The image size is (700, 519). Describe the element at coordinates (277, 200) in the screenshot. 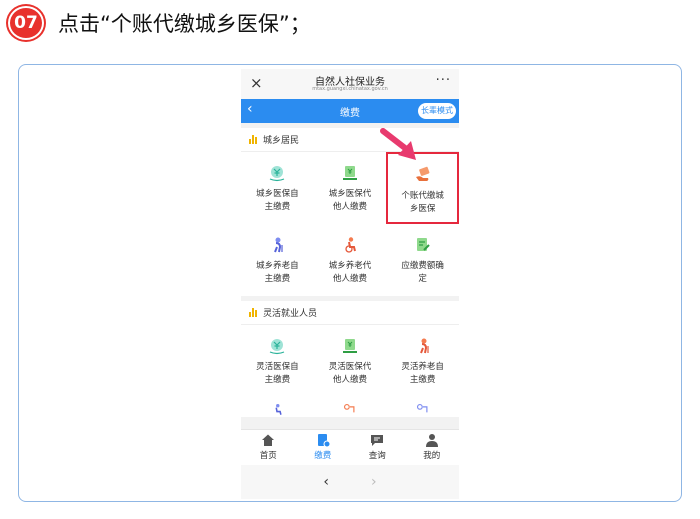

I see `service-label: 城乡医保自 主缴费` at that location.